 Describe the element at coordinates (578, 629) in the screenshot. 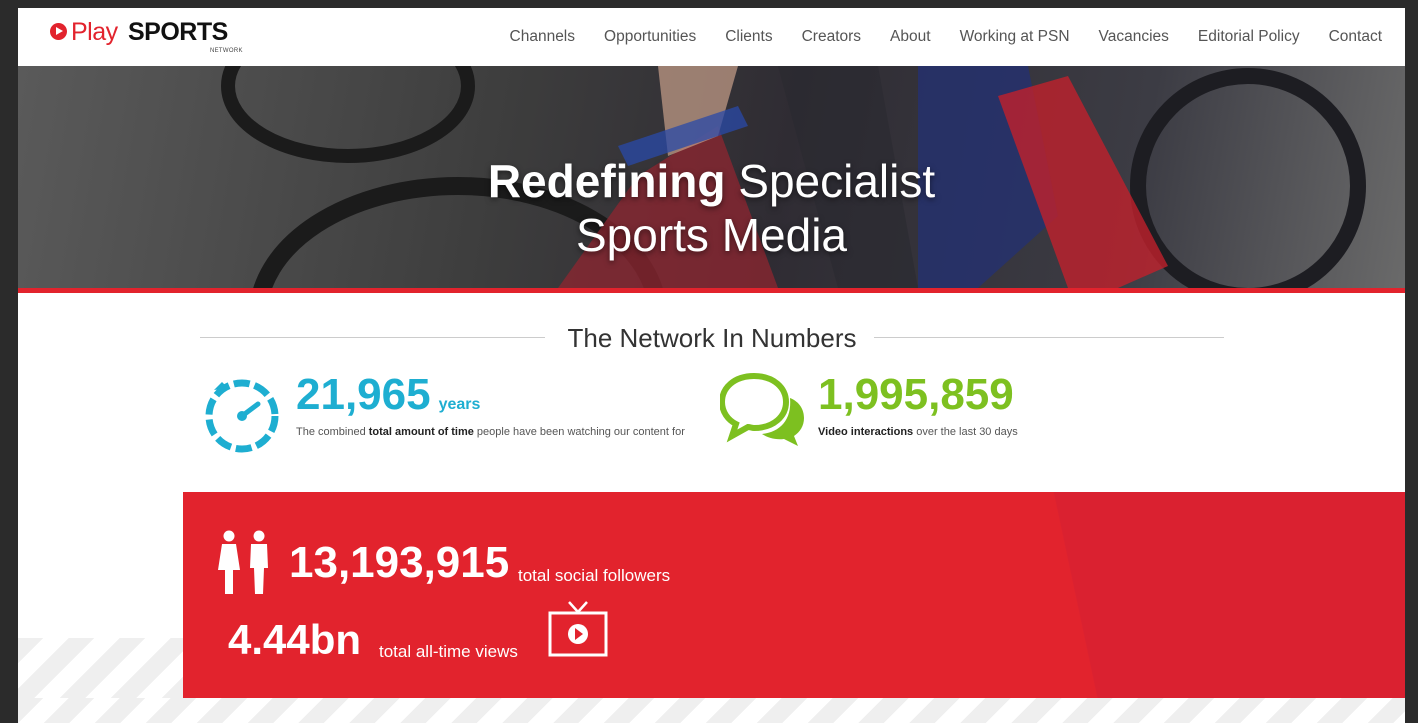

I see `tv-play-icon` at that location.